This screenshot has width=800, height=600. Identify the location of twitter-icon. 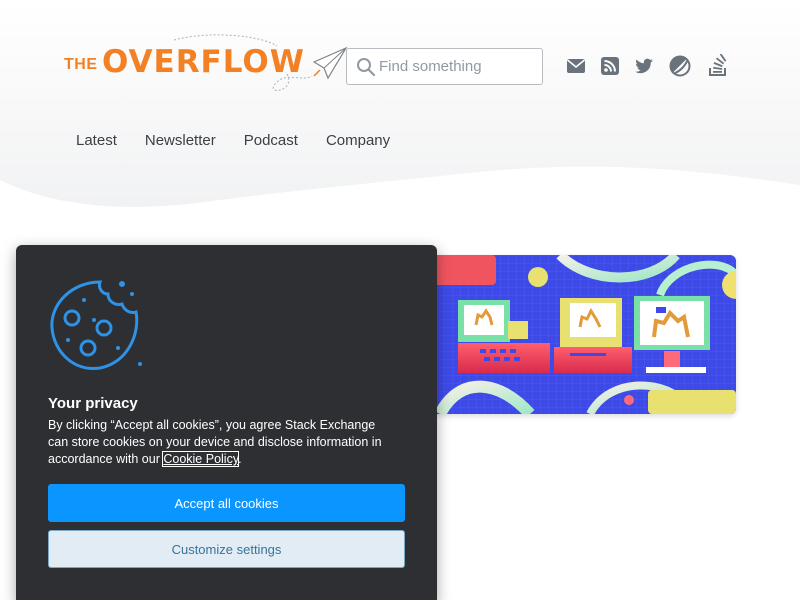
(644, 66).